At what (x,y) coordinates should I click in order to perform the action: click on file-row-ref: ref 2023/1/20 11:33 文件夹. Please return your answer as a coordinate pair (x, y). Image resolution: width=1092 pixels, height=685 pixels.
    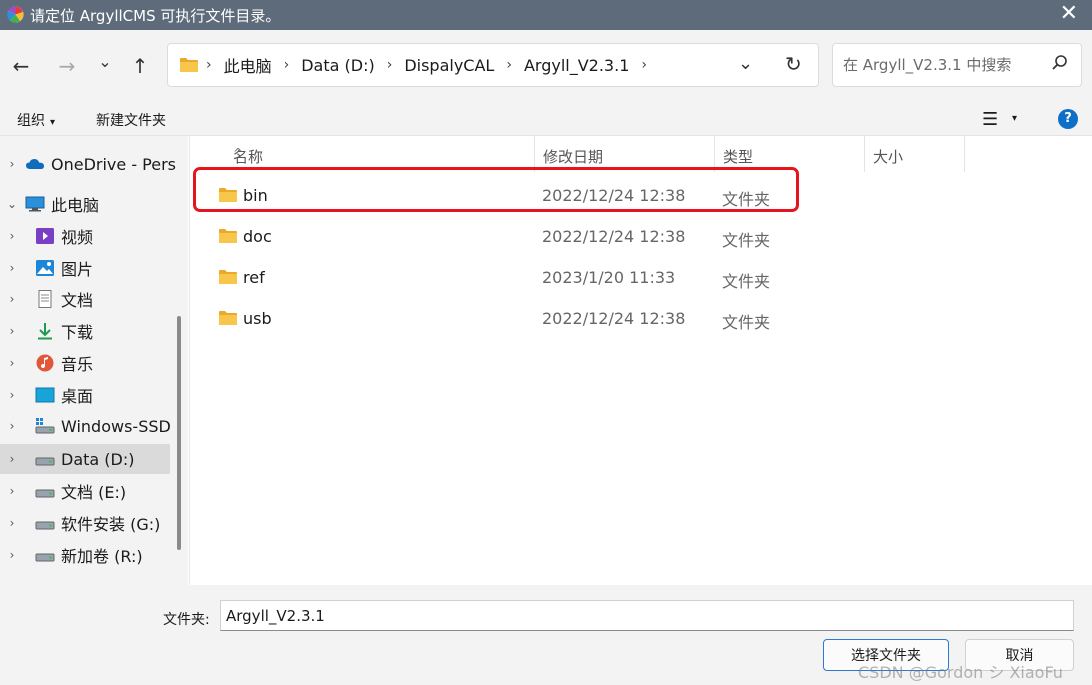
    Looking at the image, I should click on (641, 278).